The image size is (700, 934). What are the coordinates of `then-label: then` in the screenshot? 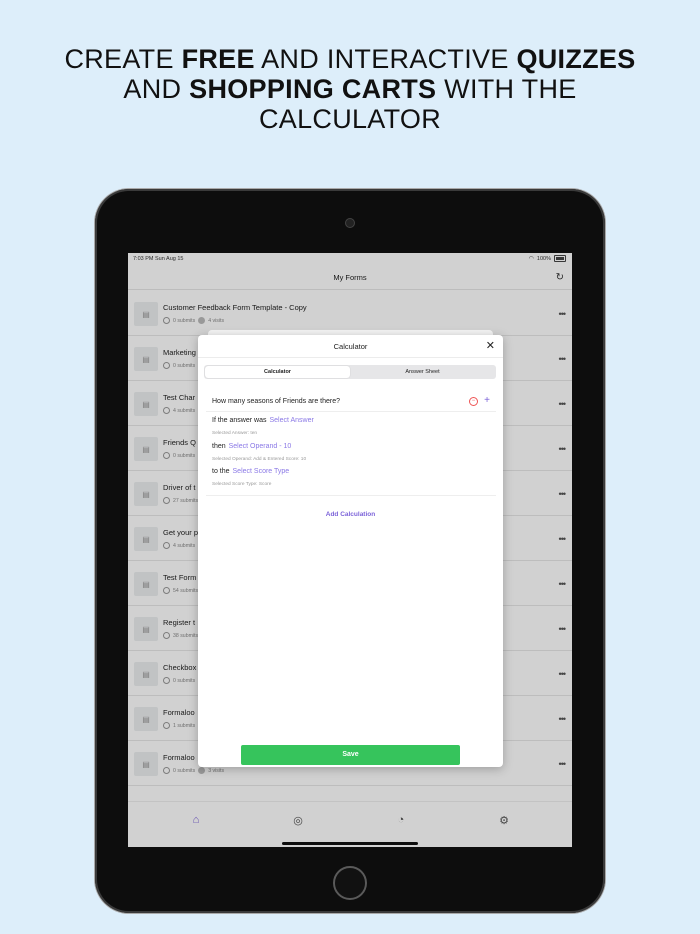 It's located at (219, 446).